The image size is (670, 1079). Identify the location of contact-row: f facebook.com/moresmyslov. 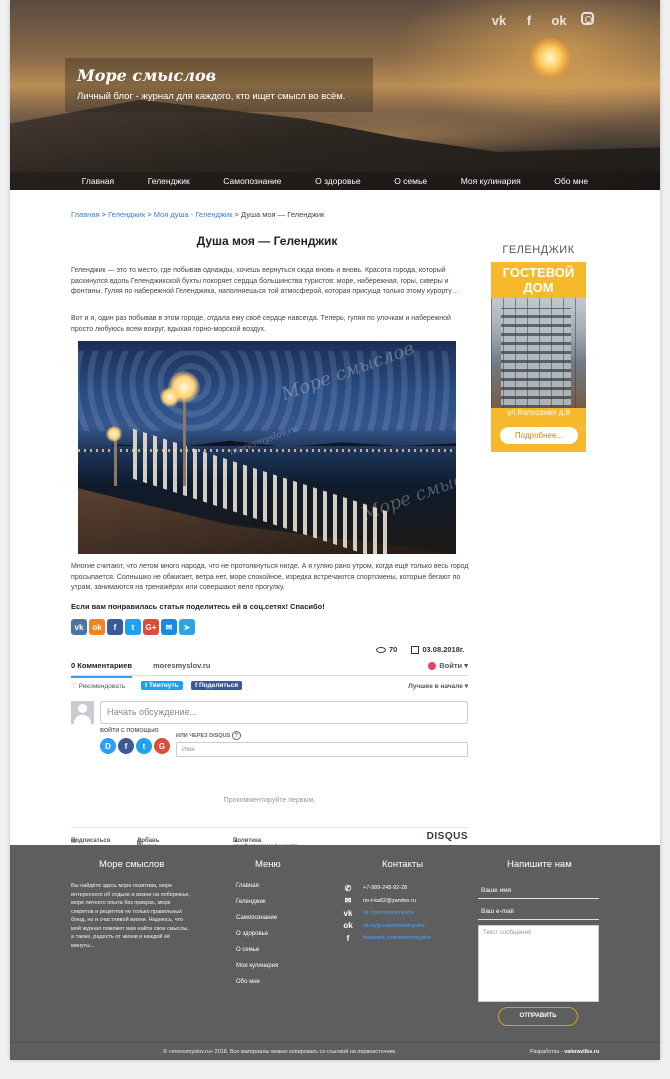
(387, 938).